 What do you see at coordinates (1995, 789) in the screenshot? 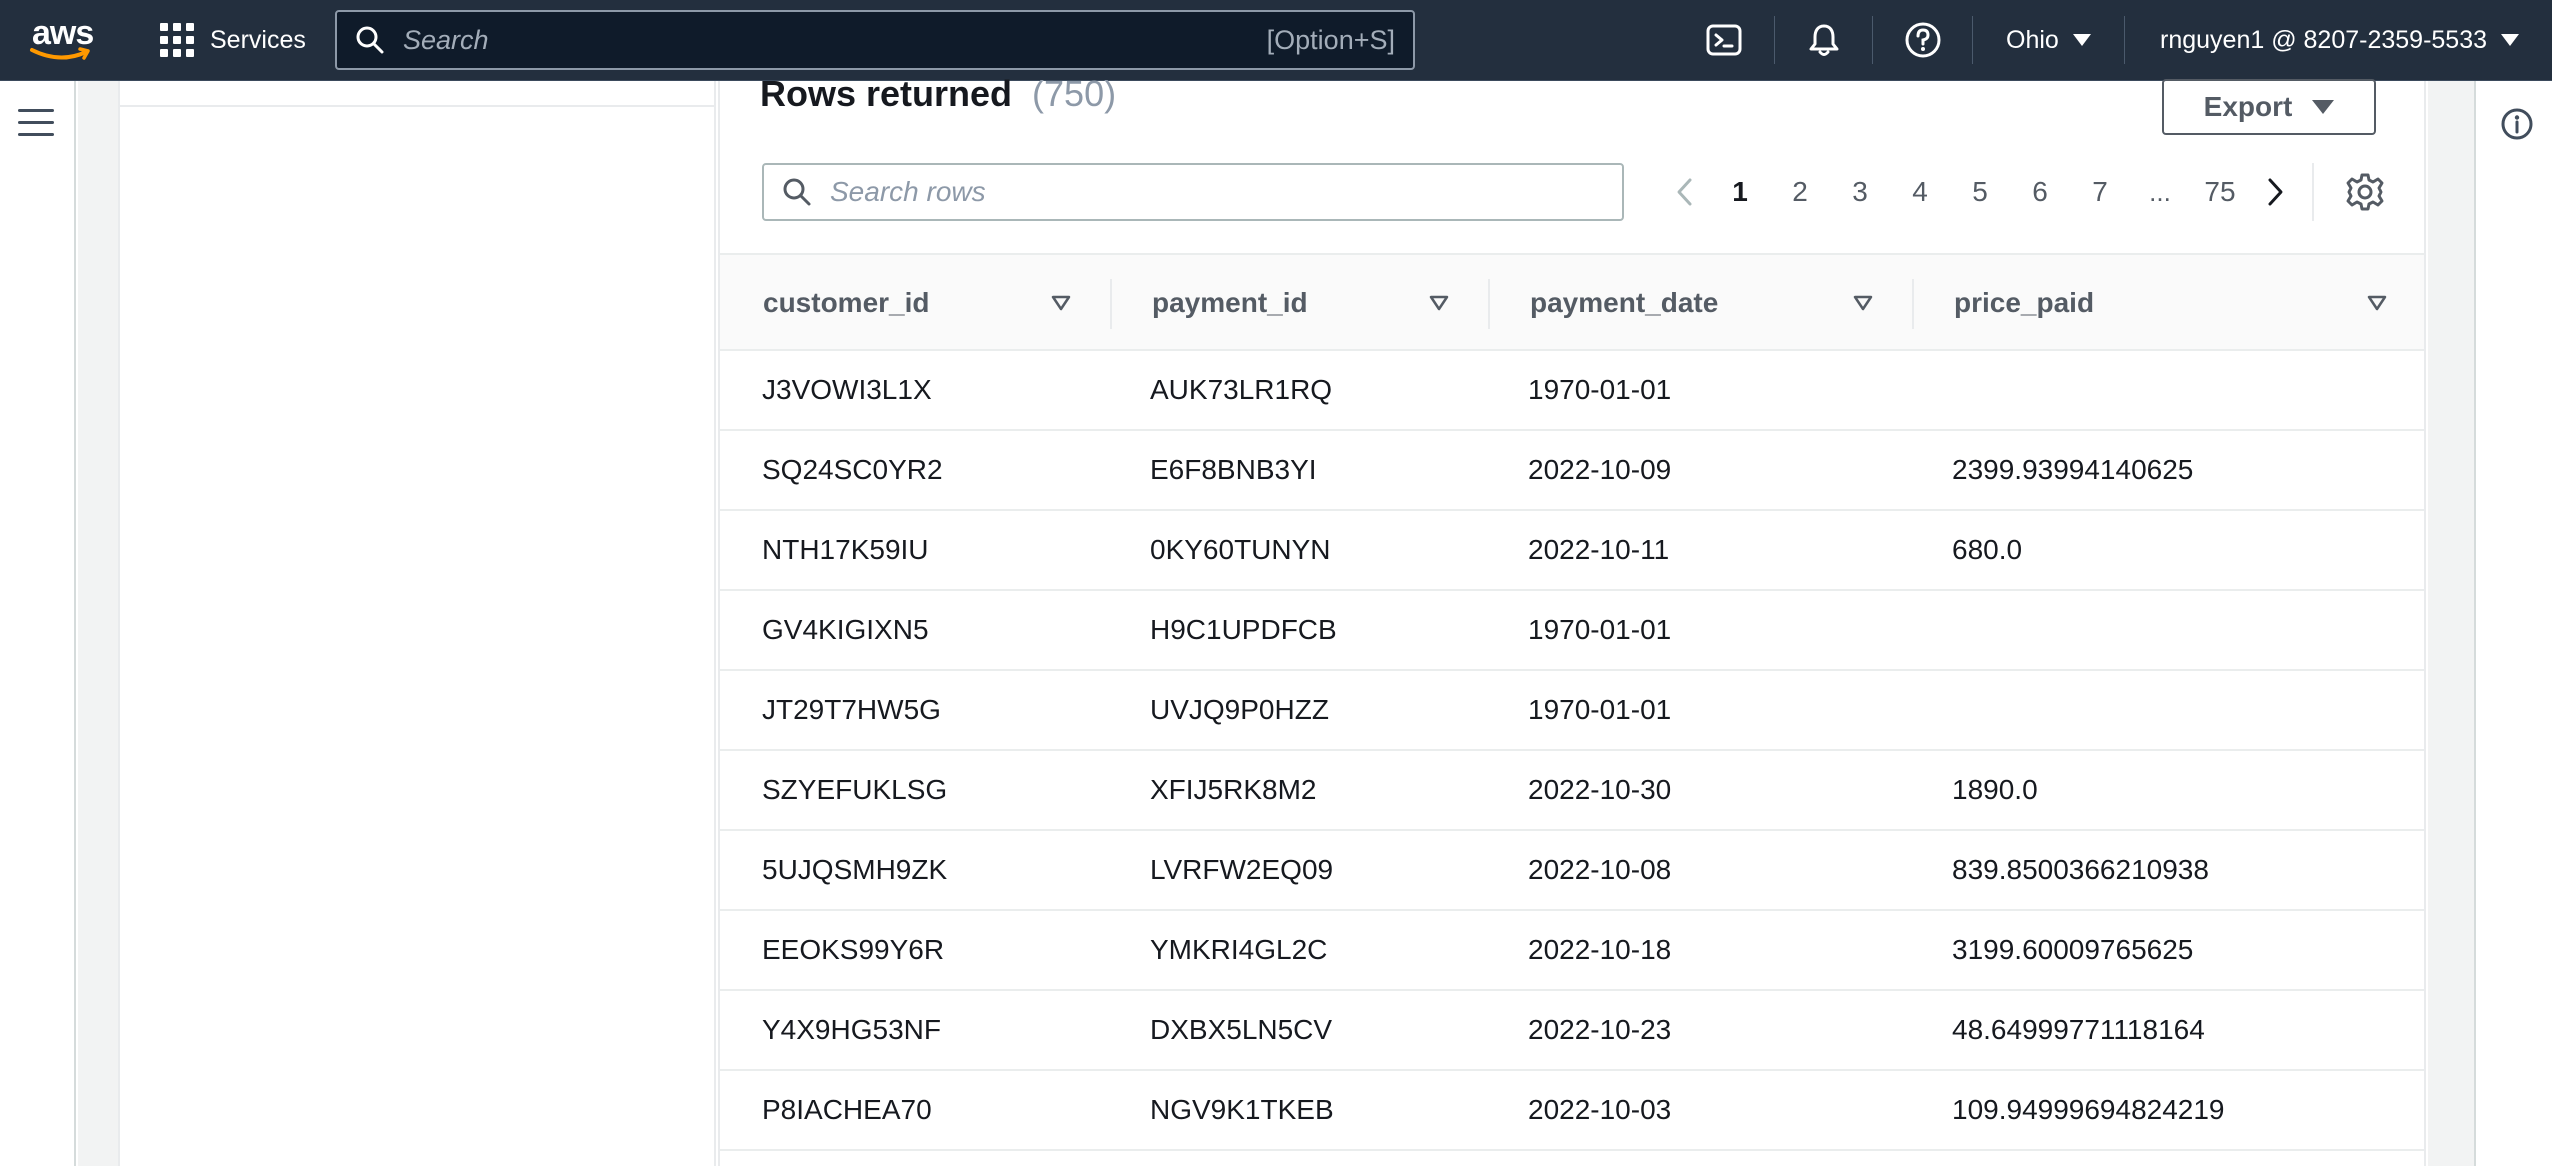
I see `cell-price-paid: 1890.0` at bounding box center [1995, 789].